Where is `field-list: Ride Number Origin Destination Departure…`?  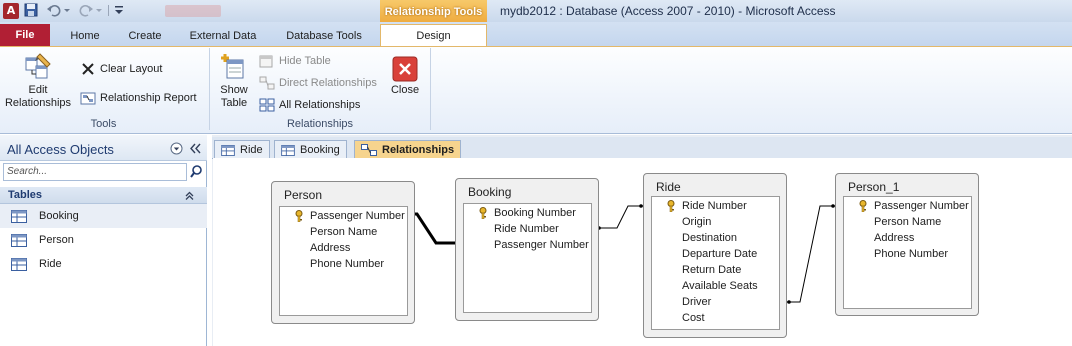
field-list: Ride Number Origin Destination Departure… is located at coordinates (715, 263).